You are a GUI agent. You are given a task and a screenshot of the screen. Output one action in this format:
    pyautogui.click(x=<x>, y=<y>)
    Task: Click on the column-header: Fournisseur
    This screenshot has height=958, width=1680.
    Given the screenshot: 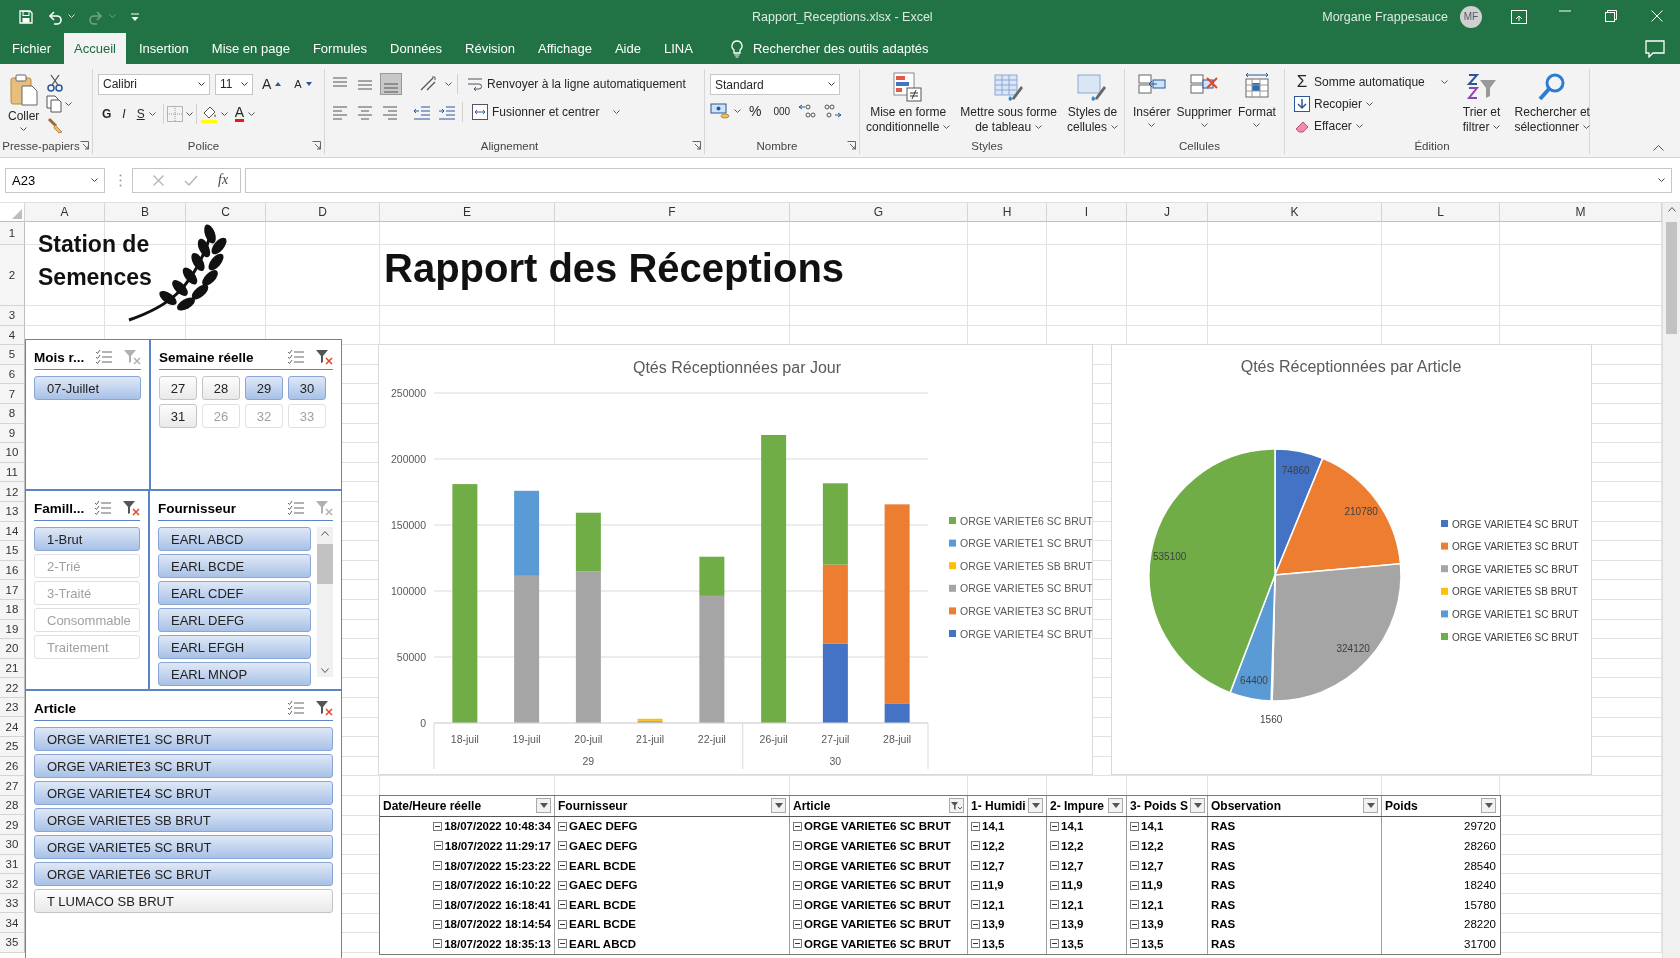 What is the action you would take?
    pyautogui.click(x=593, y=805)
    